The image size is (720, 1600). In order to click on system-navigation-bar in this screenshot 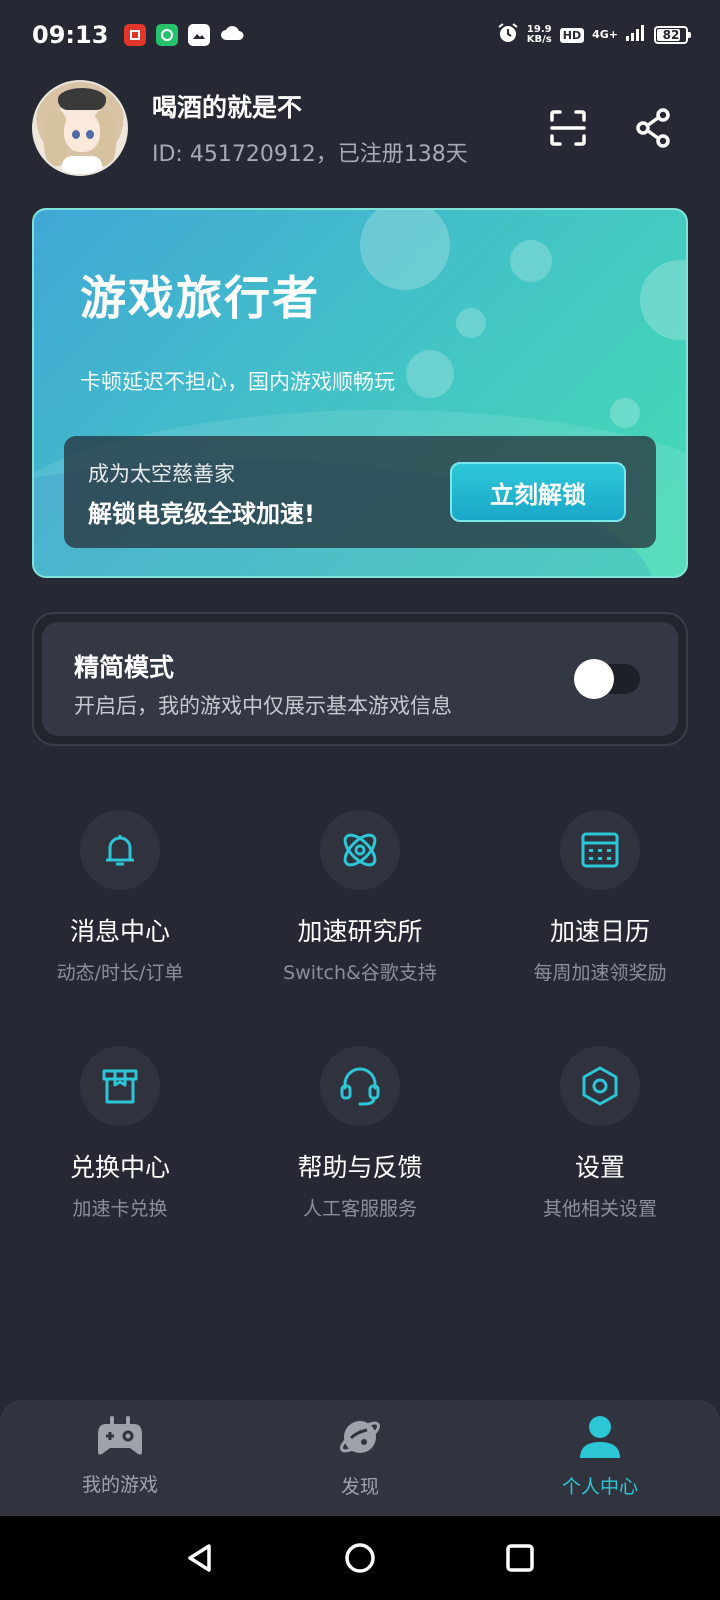, I will do `click(360, 1558)`.